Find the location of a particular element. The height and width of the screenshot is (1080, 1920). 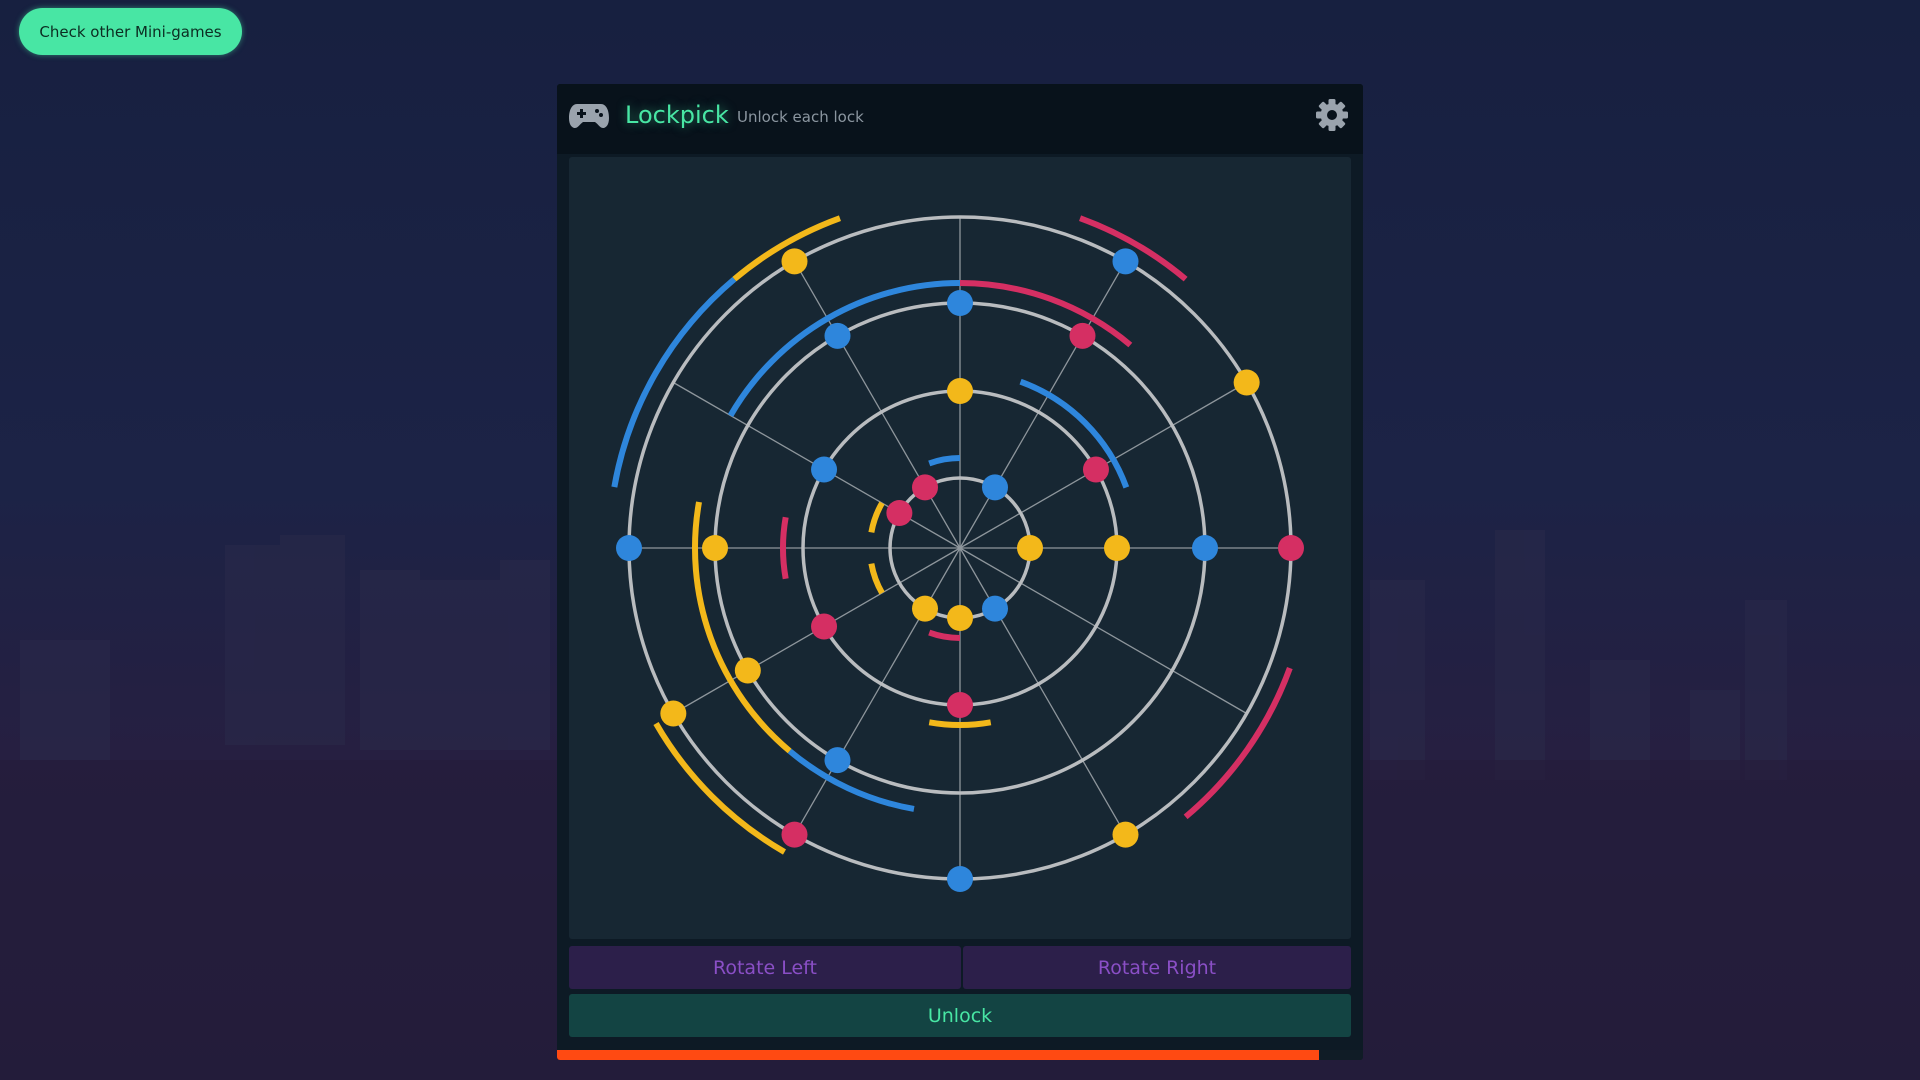

timer-bar-fill is located at coordinates (938, 1055).